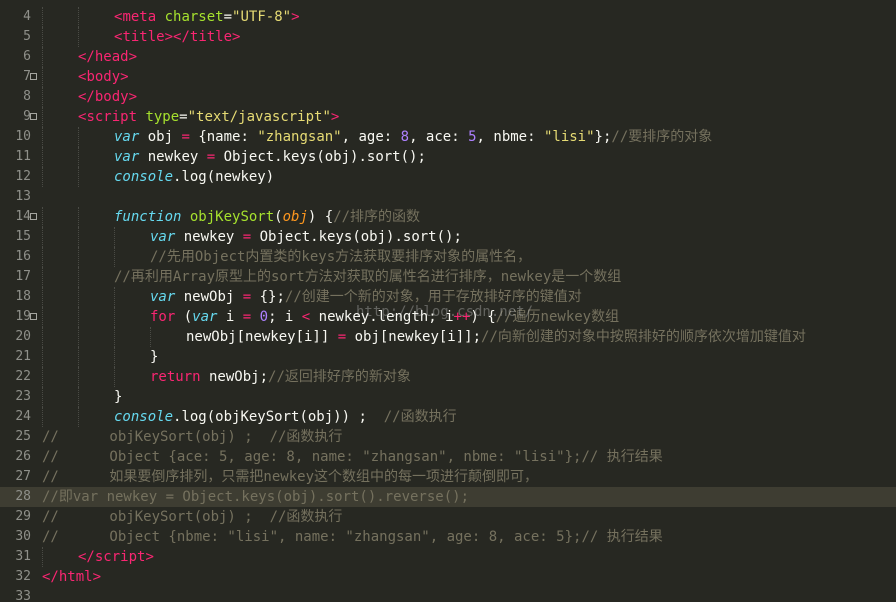 The image size is (896, 602). Describe the element at coordinates (448, 297) in the screenshot. I see `code-line: 18 var newObj = {};//创建一个新的对象，用于存放排好序的键值对` at that location.